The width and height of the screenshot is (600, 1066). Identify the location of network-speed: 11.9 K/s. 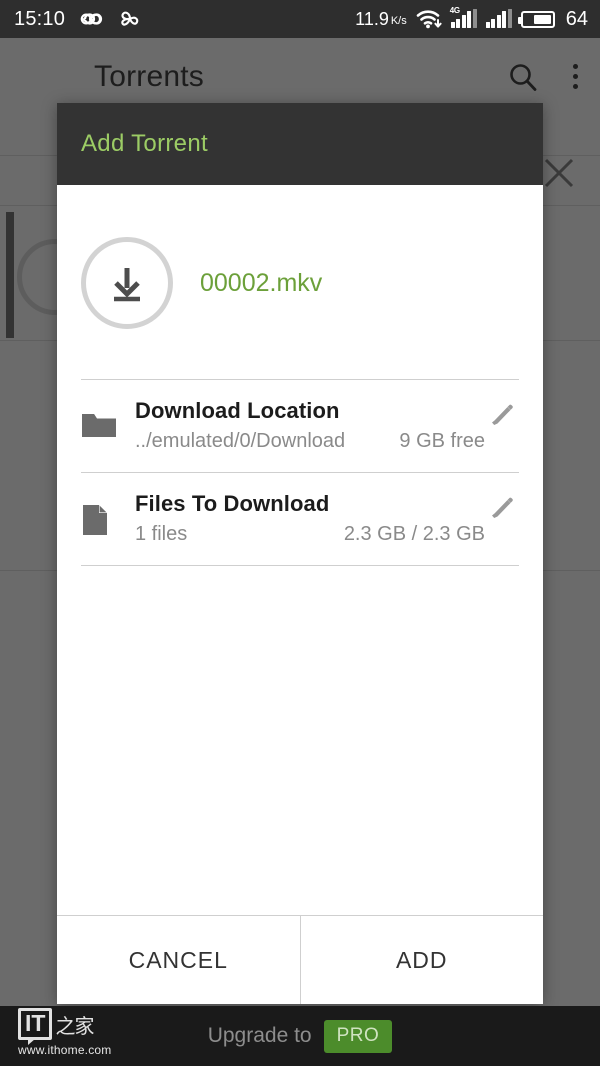
(381, 19).